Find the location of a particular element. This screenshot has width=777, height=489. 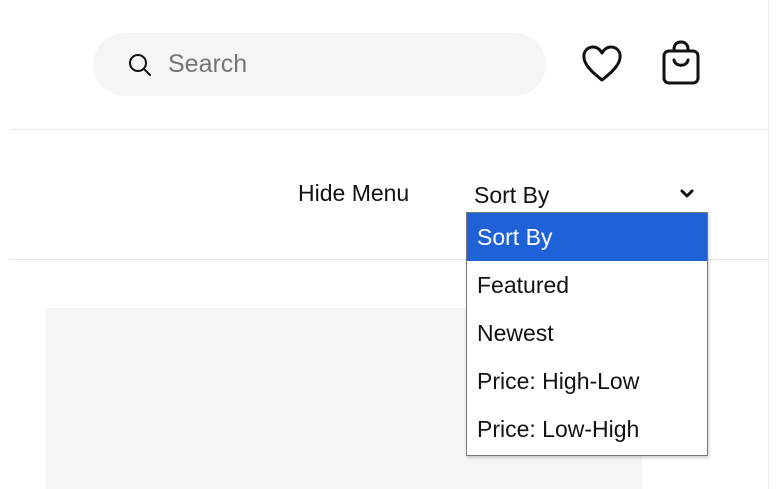

sort-option-newest: Newest is located at coordinates (587, 333).